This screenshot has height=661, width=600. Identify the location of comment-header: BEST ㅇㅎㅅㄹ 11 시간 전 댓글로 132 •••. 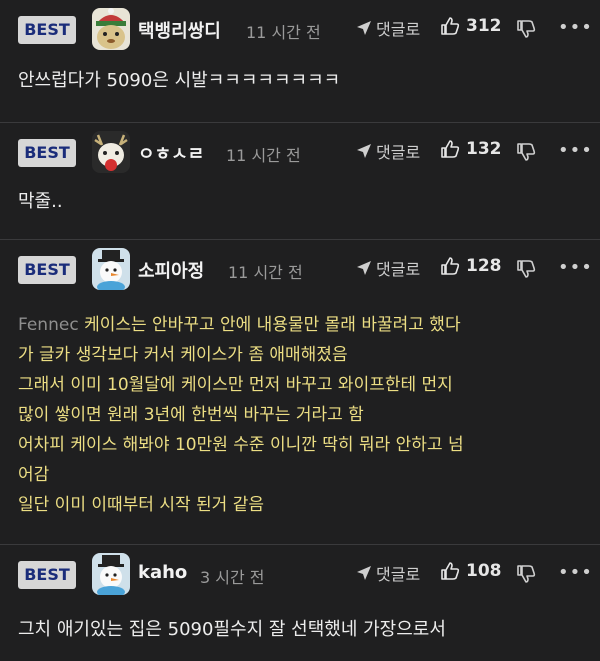
(300, 150).